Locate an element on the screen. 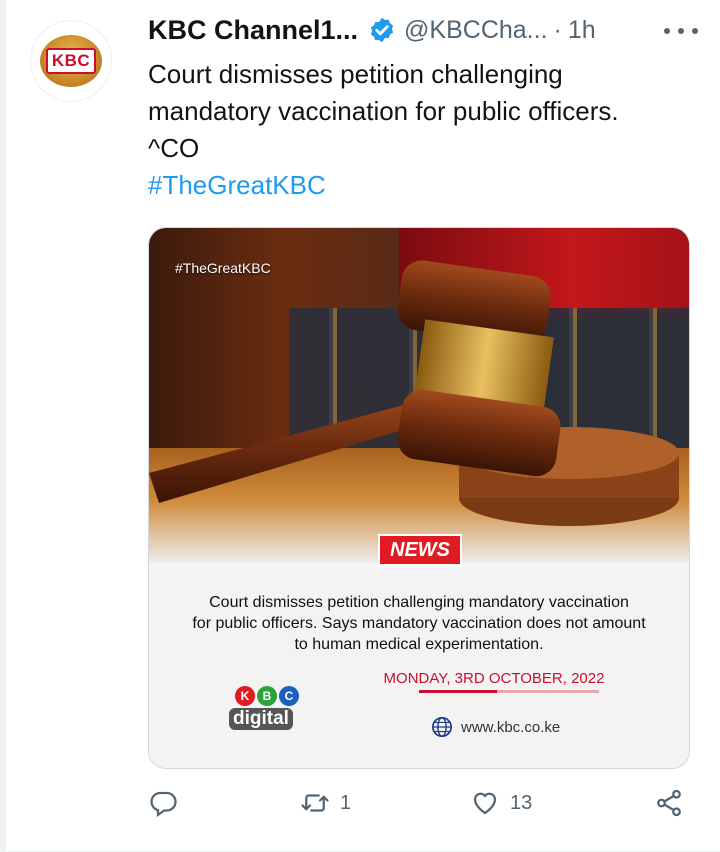 This screenshot has height=852, width=720. timestamp: 1h is located at coordinates (582, 30).